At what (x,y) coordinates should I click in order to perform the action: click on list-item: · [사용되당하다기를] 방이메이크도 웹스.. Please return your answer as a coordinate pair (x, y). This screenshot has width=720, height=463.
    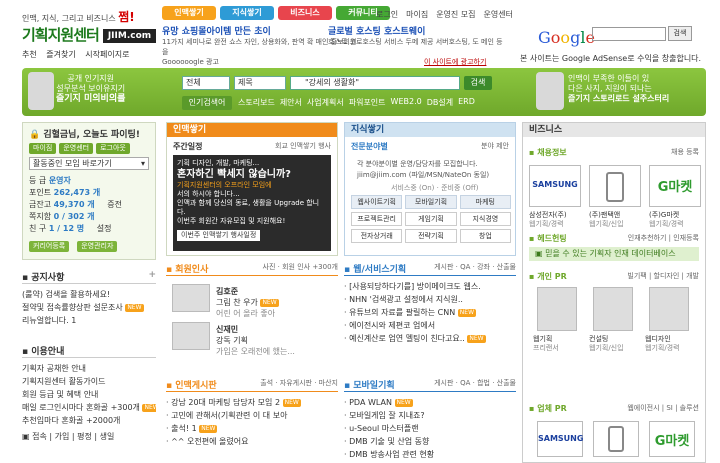
    Looking at the image, I should click on (430, 286).